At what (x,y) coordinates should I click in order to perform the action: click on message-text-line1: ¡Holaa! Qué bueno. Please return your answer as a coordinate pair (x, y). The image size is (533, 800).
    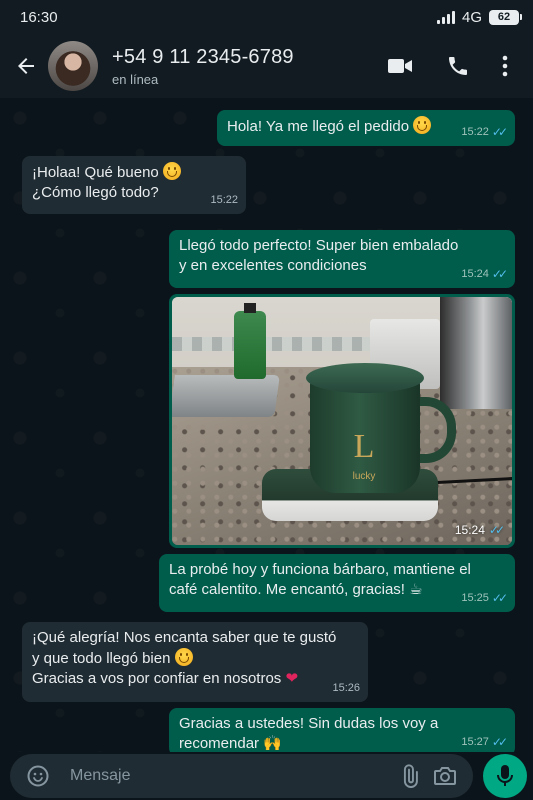
    Looking at the image, I should click on (95, 172).